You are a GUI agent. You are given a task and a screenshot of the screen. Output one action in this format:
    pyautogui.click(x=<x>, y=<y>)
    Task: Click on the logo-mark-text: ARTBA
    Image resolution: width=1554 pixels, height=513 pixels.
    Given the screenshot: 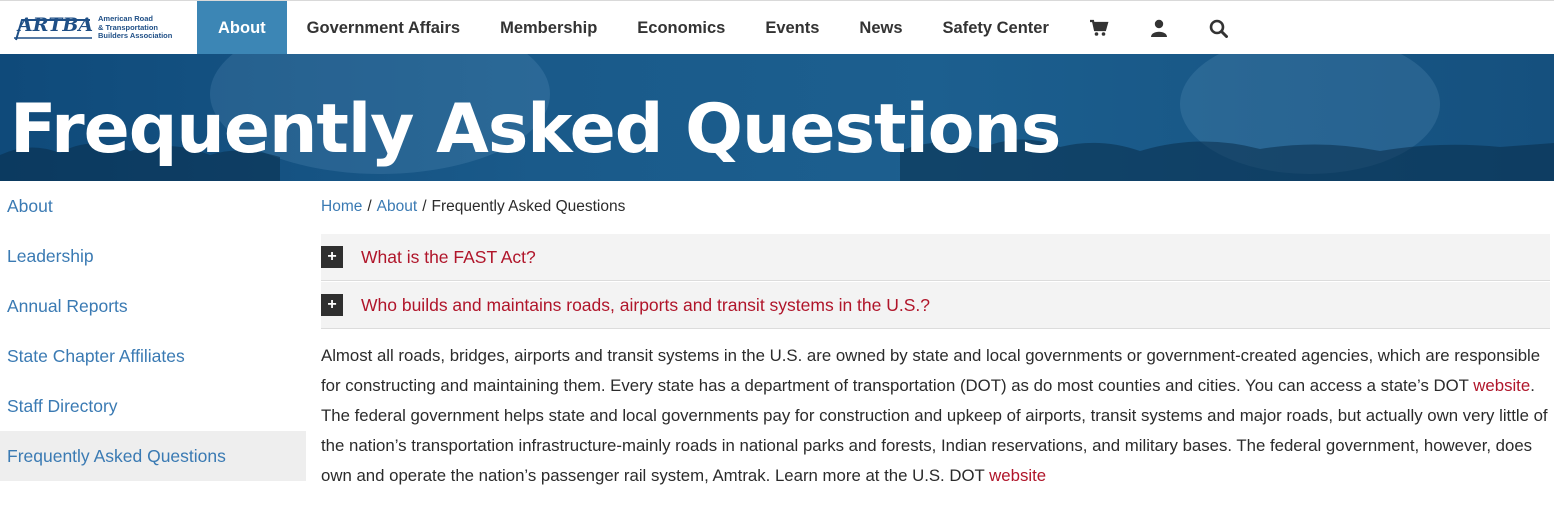 What is the action you would take?
    pyautogui.click(x=56, y=25)
    